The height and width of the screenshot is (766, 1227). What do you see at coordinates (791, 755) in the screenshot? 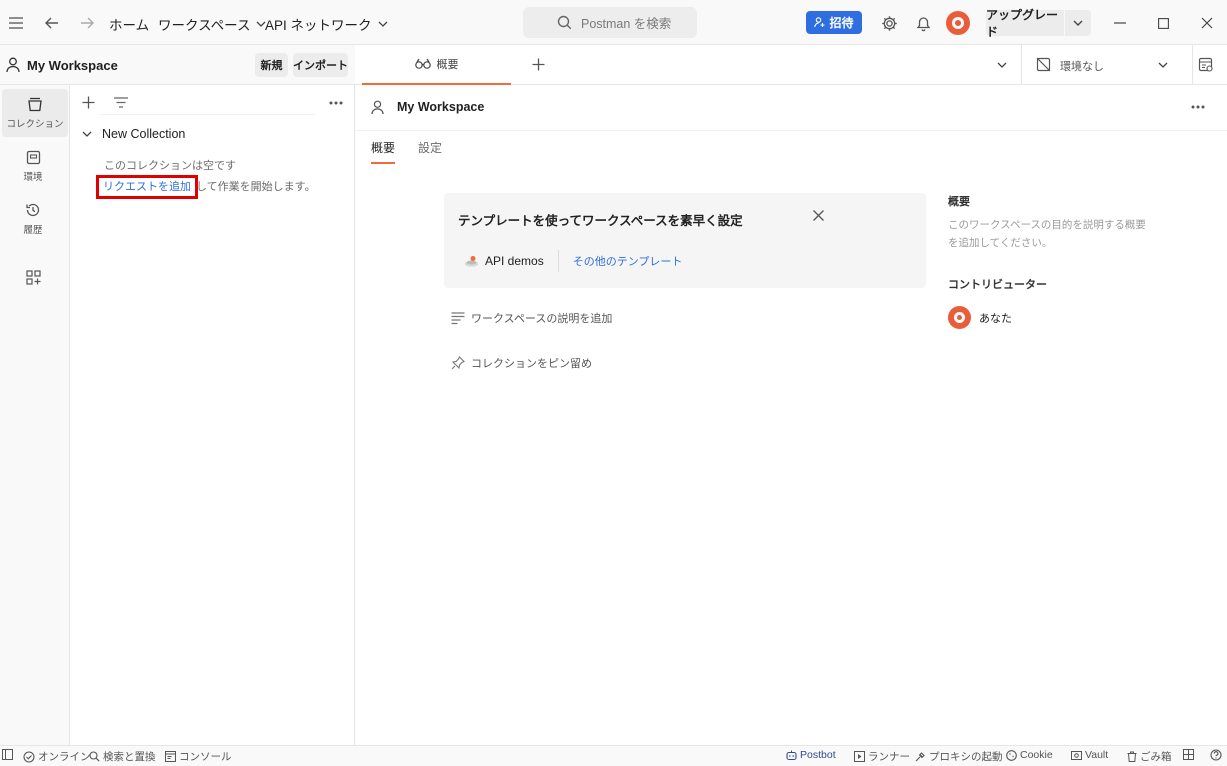
I see `postbot-icon` at bounding box center [791, 755].